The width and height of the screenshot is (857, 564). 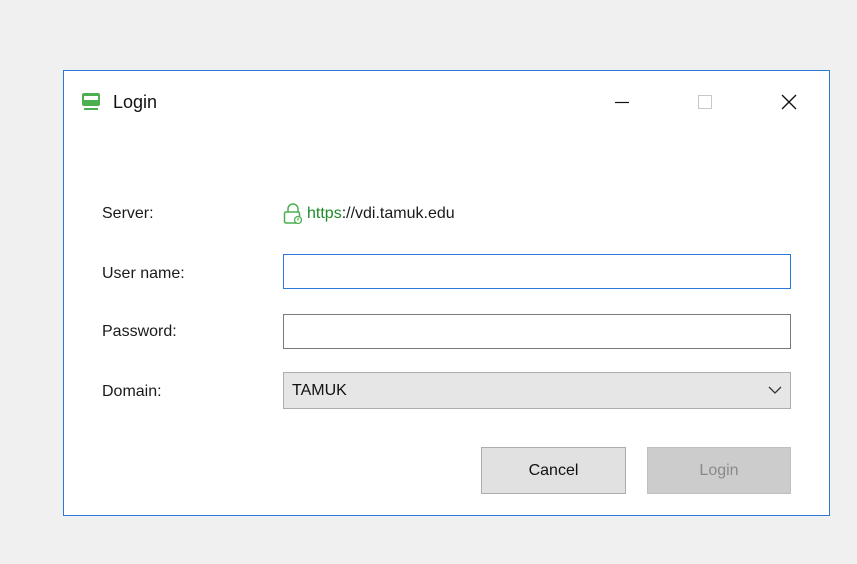 I want to click on minimize-icon, so click(x=622, y=102).